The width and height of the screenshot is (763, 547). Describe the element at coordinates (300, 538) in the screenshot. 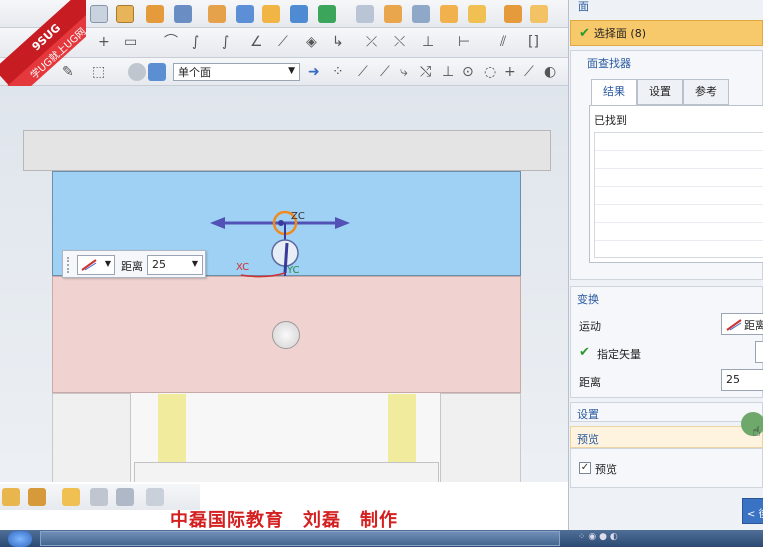

I see `taskbar-app-button` at that location.